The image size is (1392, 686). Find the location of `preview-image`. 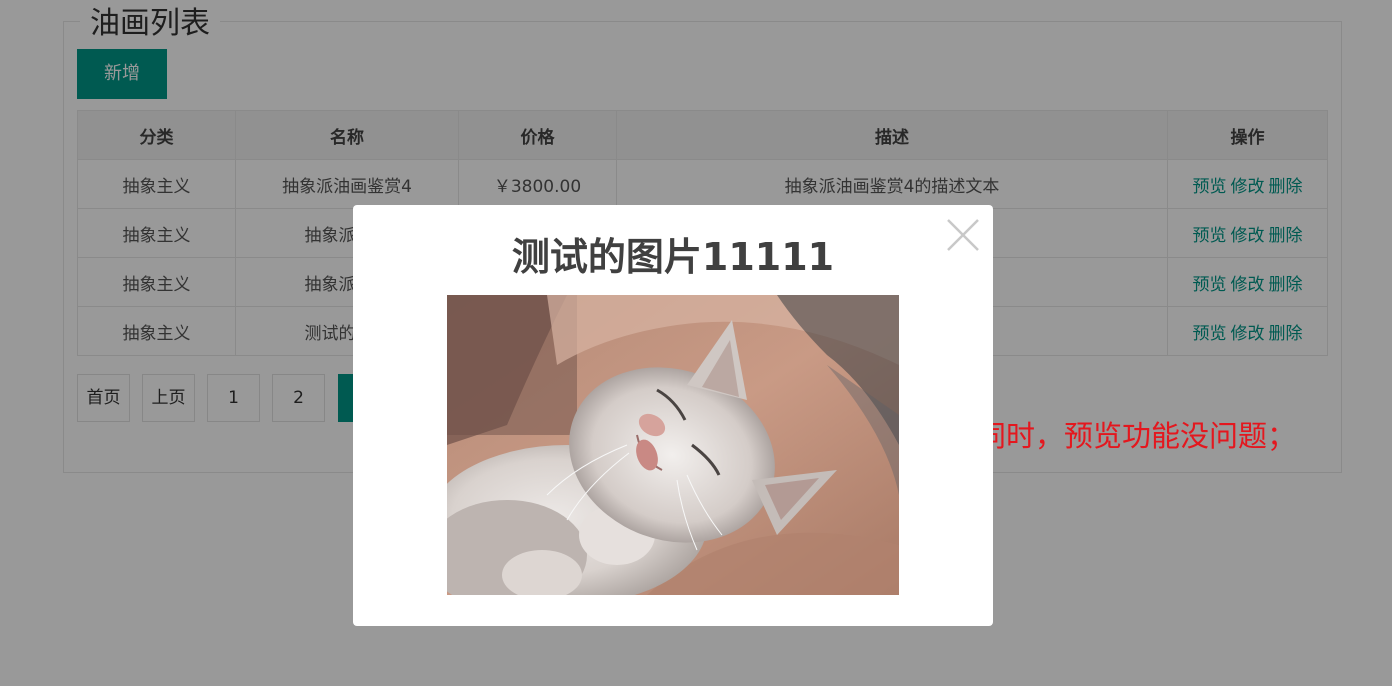

preview-image is located at coordinates (673, 445).